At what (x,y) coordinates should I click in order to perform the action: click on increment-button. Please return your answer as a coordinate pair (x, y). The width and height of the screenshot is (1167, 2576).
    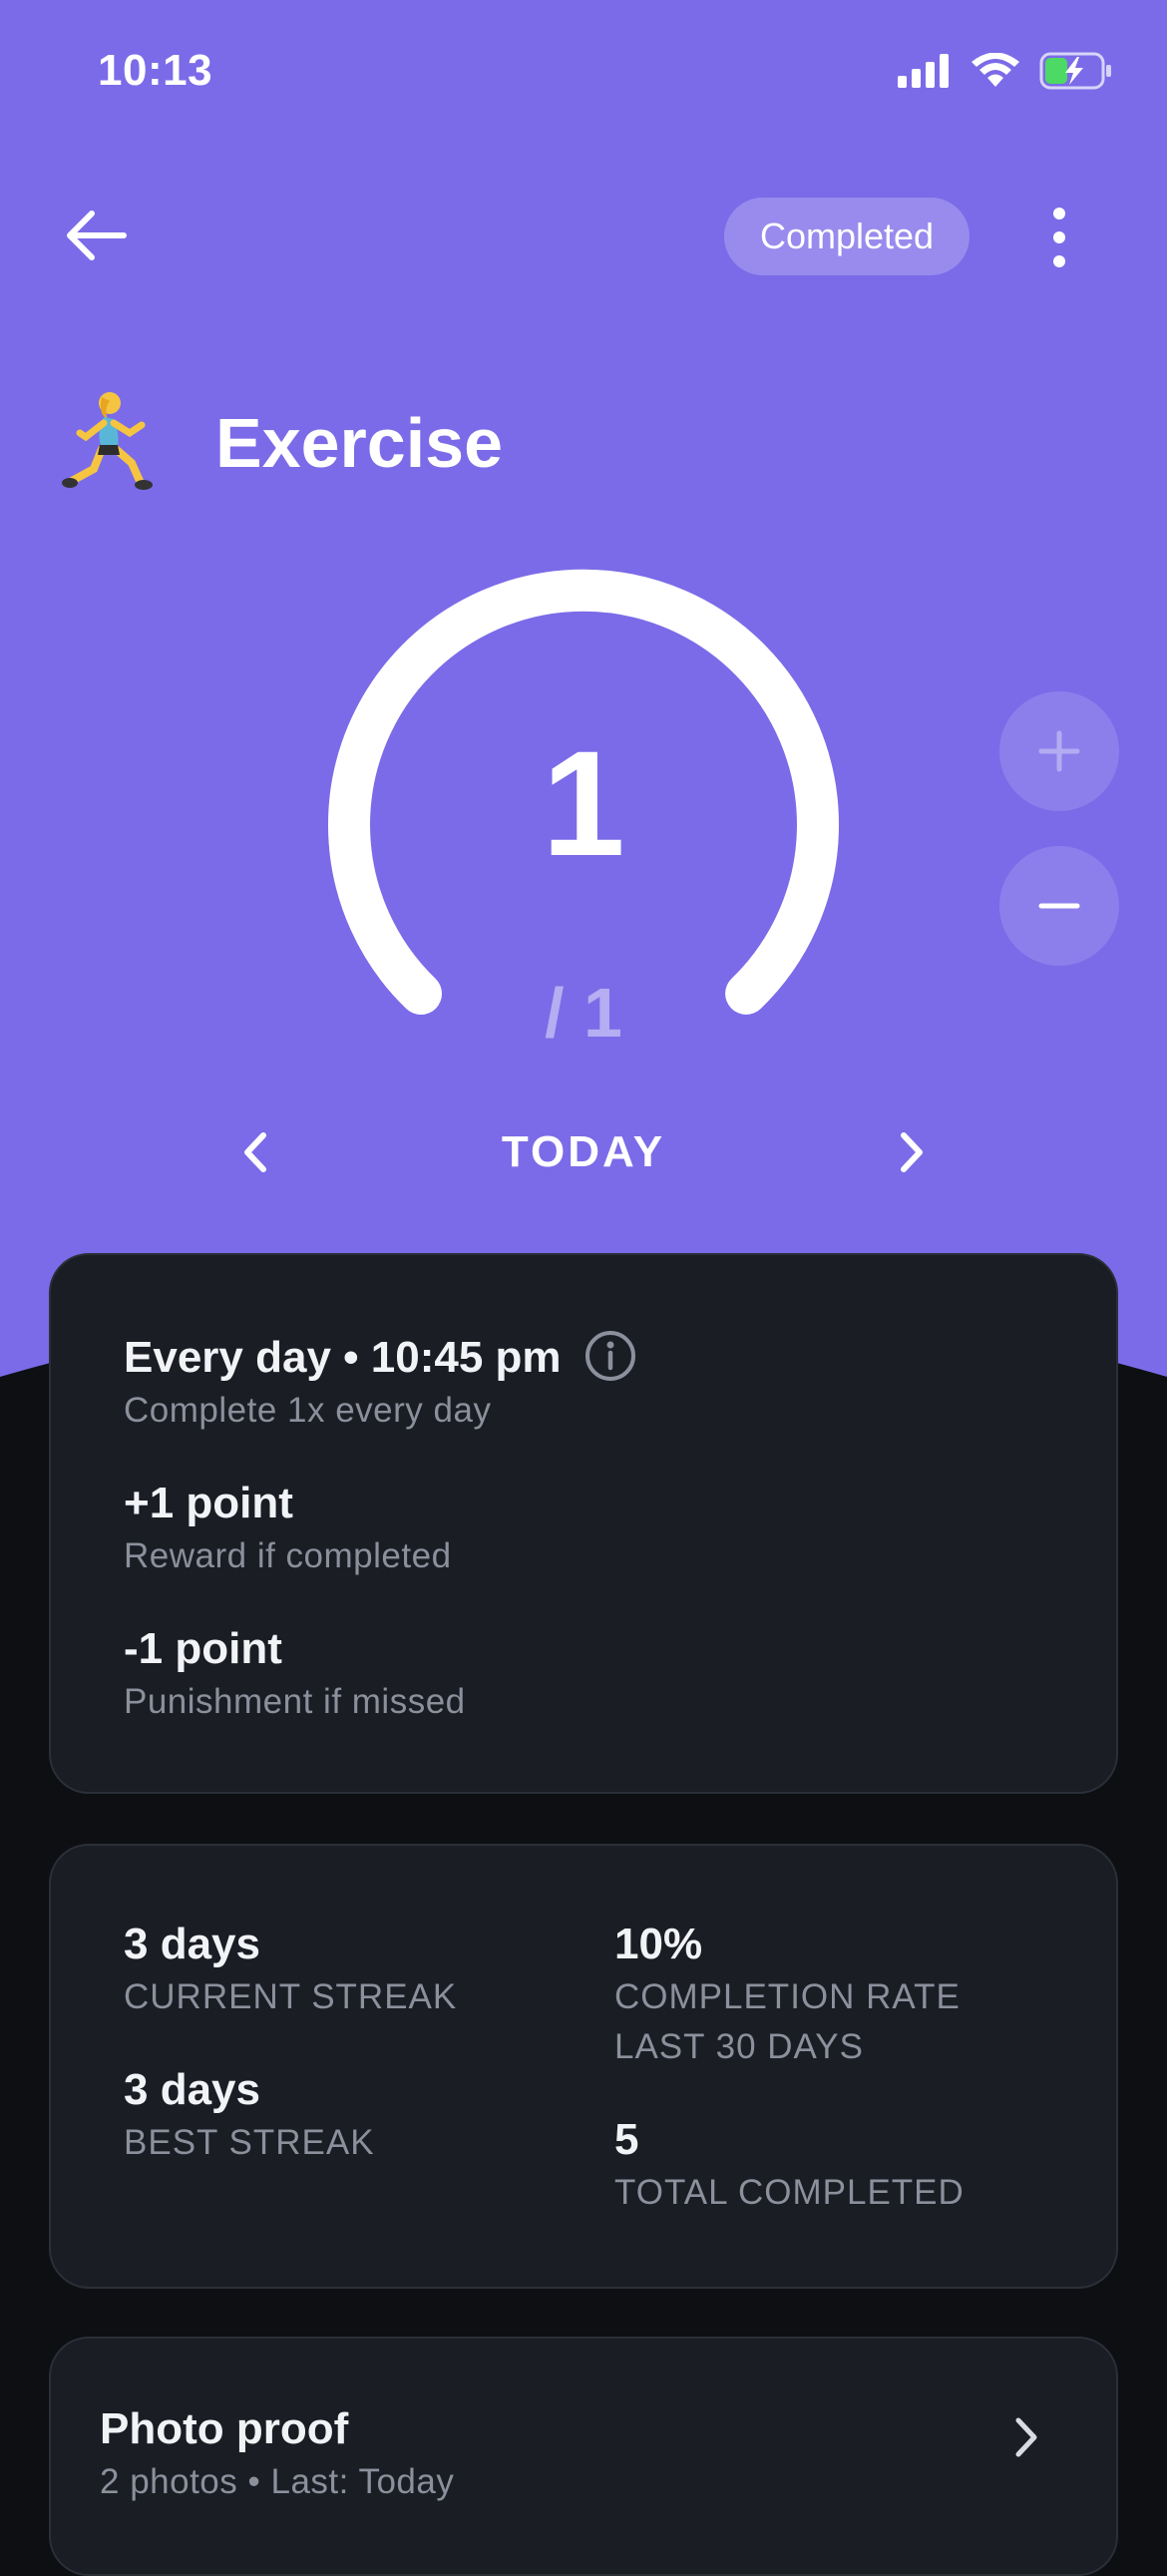
    Looking at the image, I should click on (1059, 751).